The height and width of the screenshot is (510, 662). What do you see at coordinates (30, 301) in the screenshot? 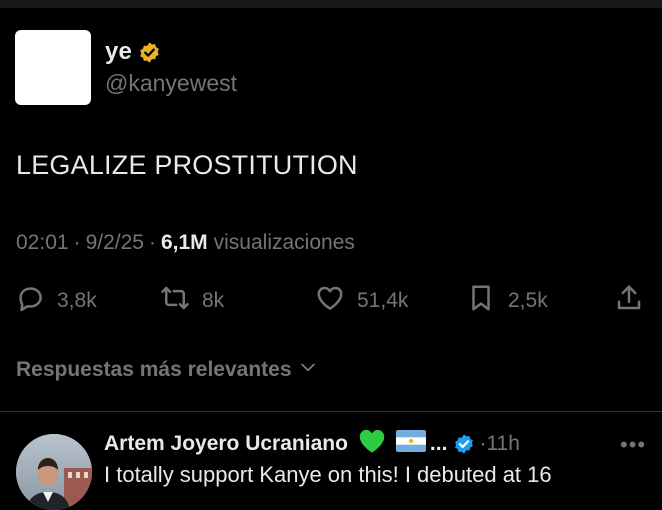
I see `reply-icon` at bounding box center [30, 301].